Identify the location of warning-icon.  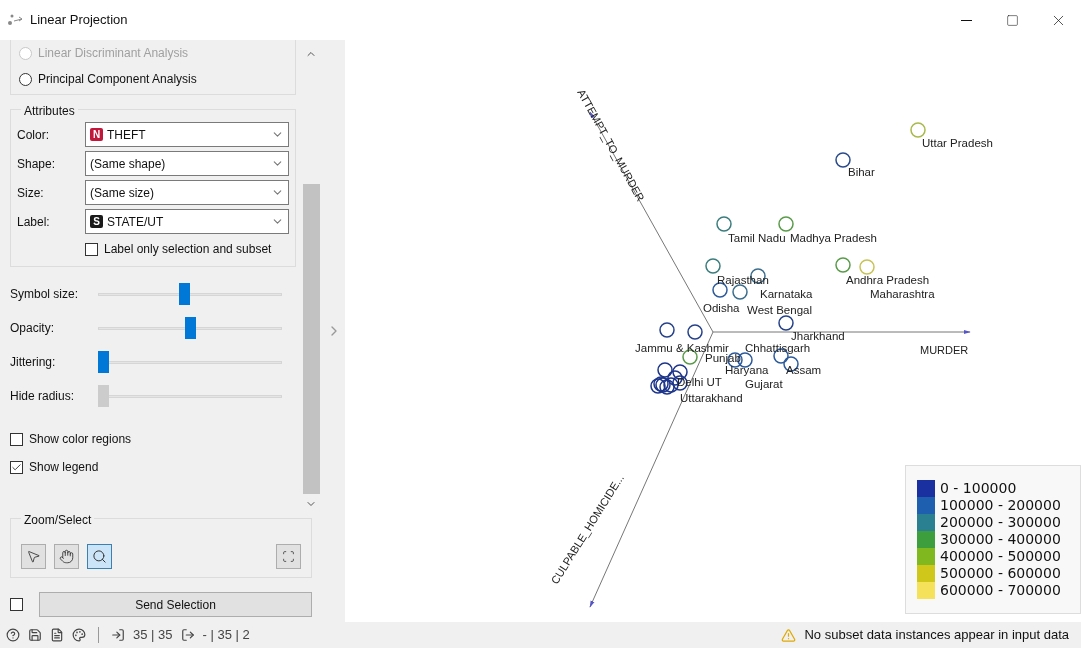
(789, 635).